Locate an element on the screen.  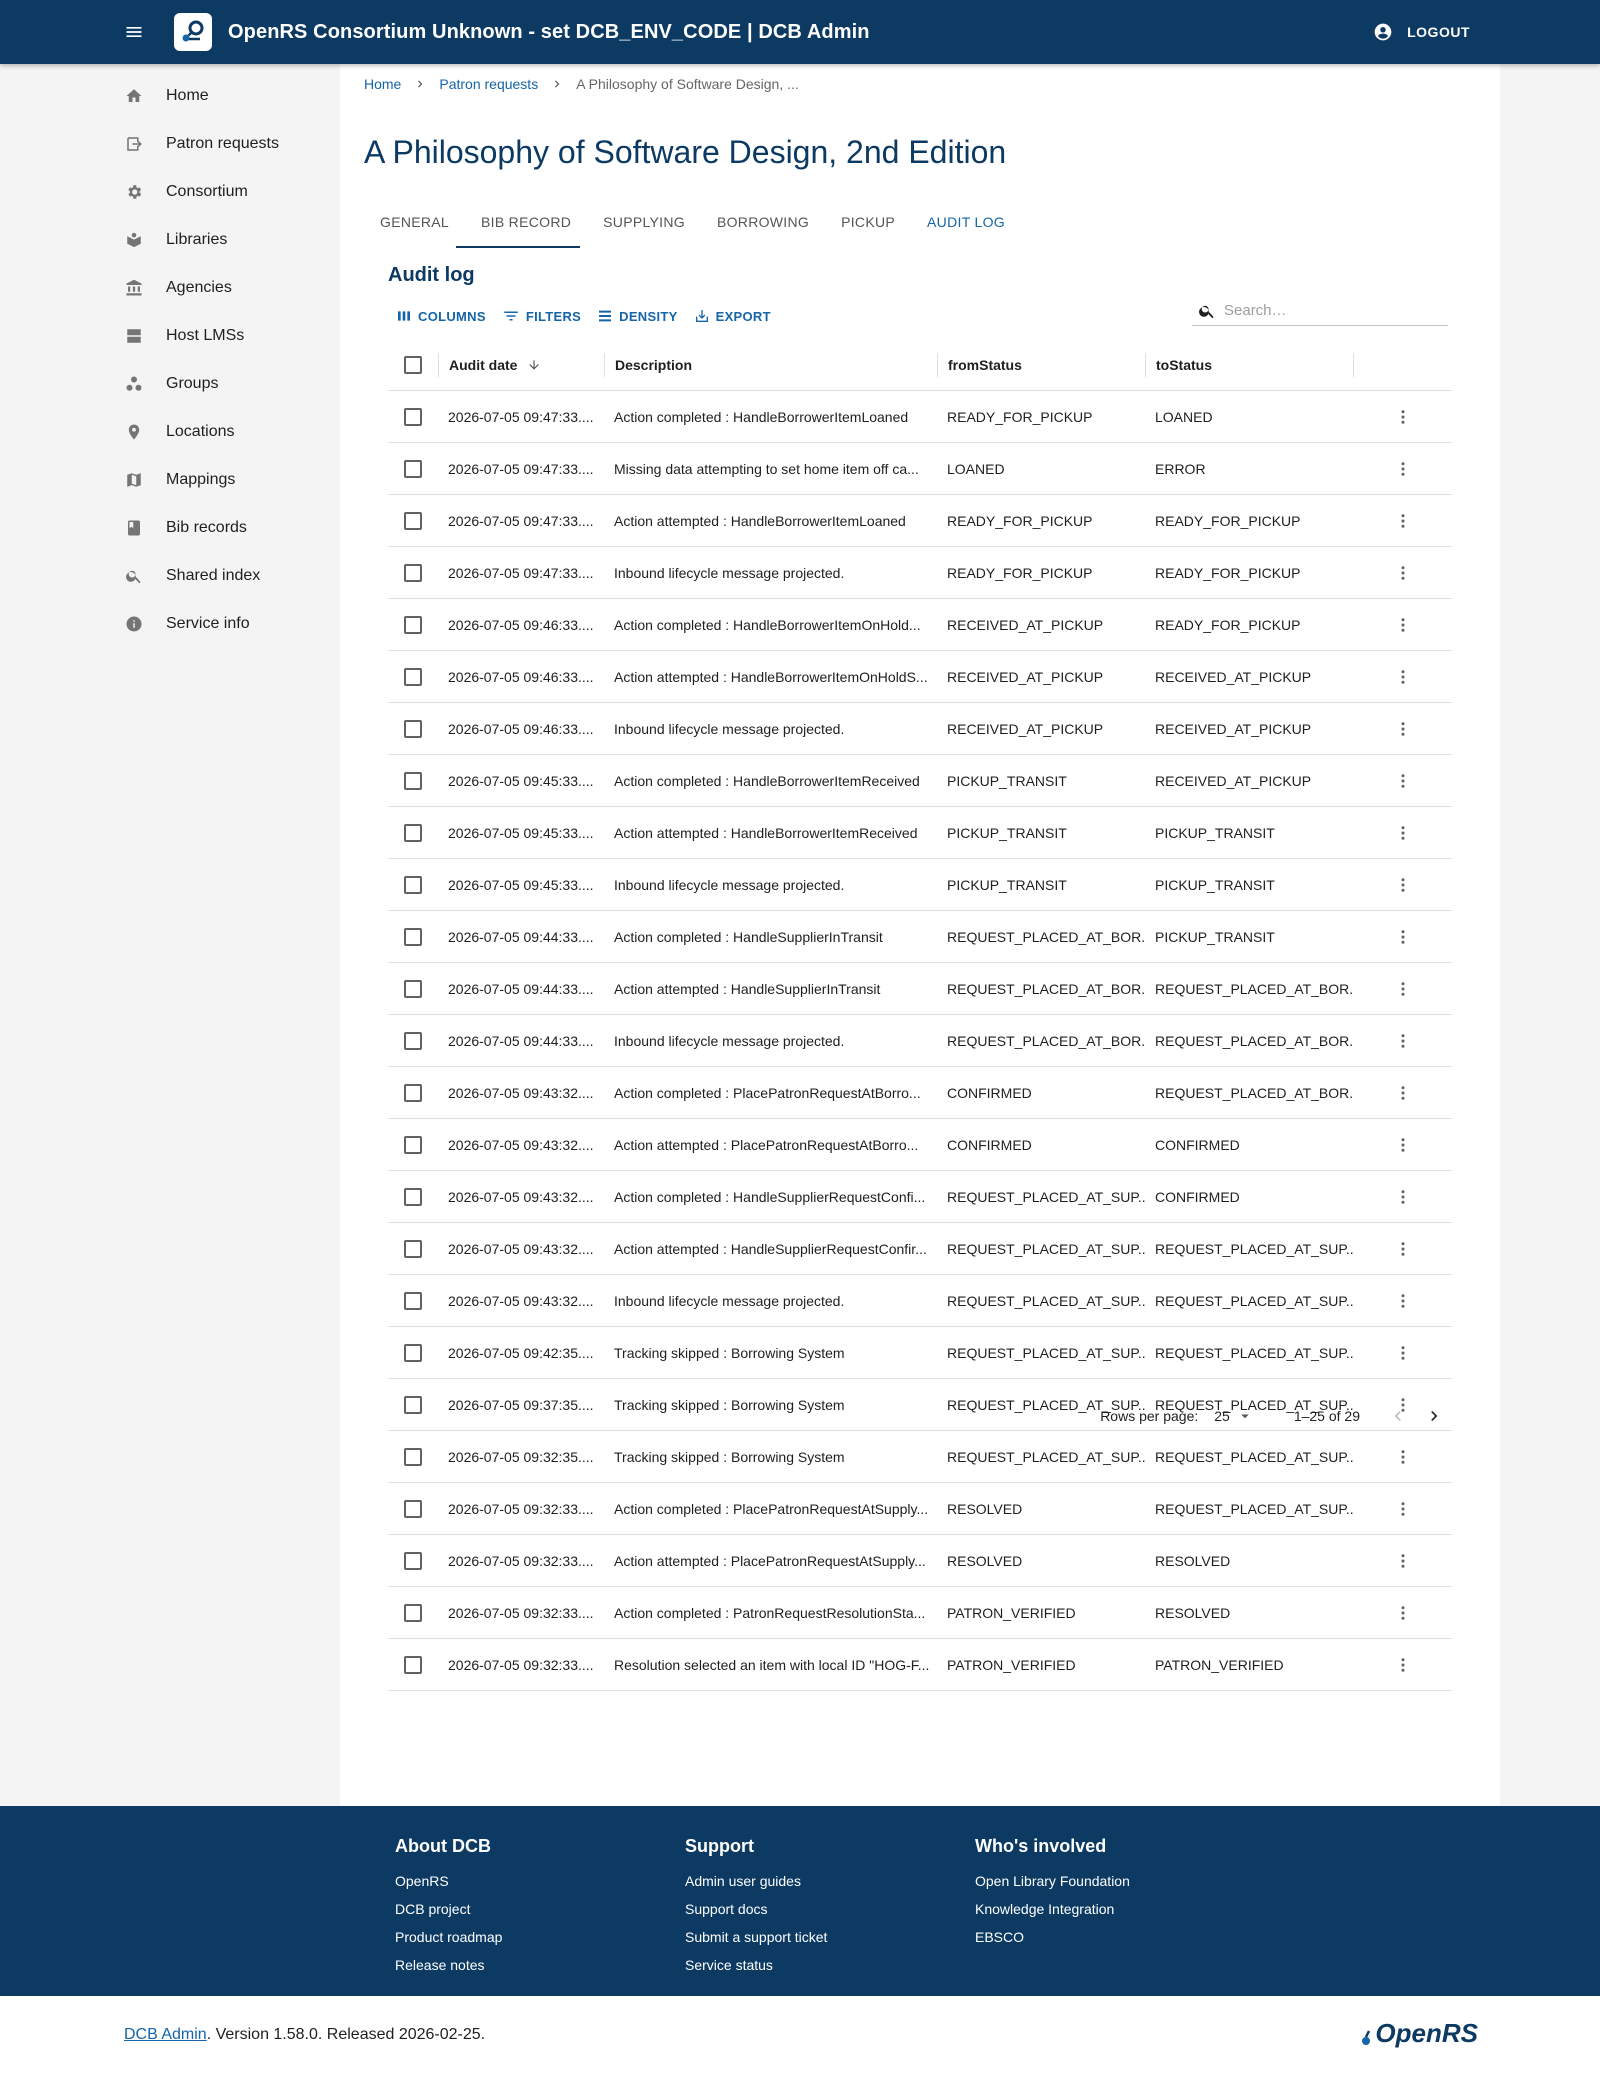
tab-bib-record: BIB RECORD is located at coordinates (526, 222).